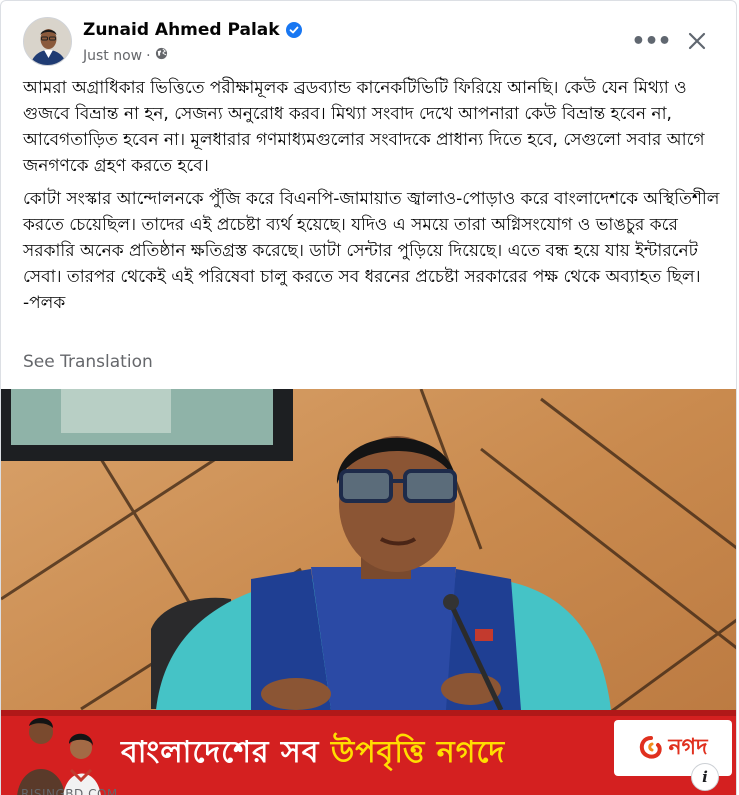 The width and height of the screenshot is (739, 795). I want to click on post-header: Zunaid Ahmed Palak Just now · •••, so click(368, 37).